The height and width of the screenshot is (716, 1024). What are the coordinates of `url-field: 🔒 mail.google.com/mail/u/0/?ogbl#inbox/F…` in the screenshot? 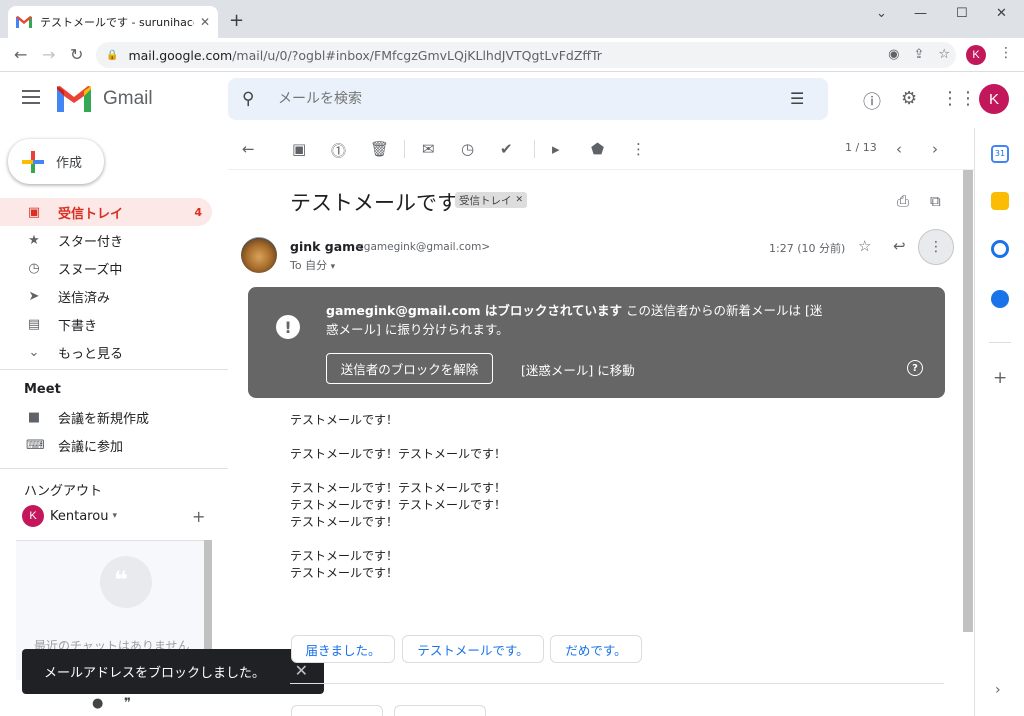 It's located at (526, 55).